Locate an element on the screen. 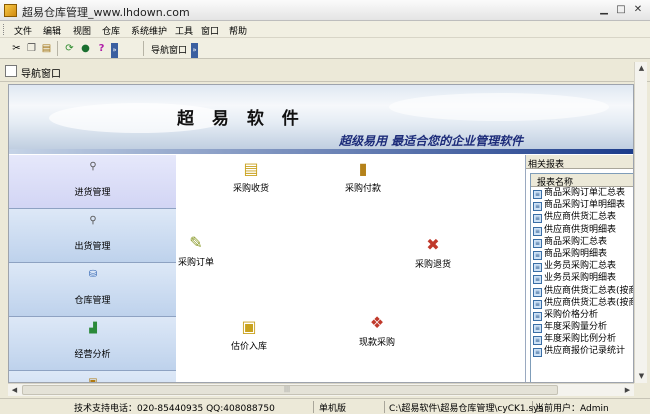  report-item: ≡ 供应商供货明细表 is located at coordinates (582, 230).